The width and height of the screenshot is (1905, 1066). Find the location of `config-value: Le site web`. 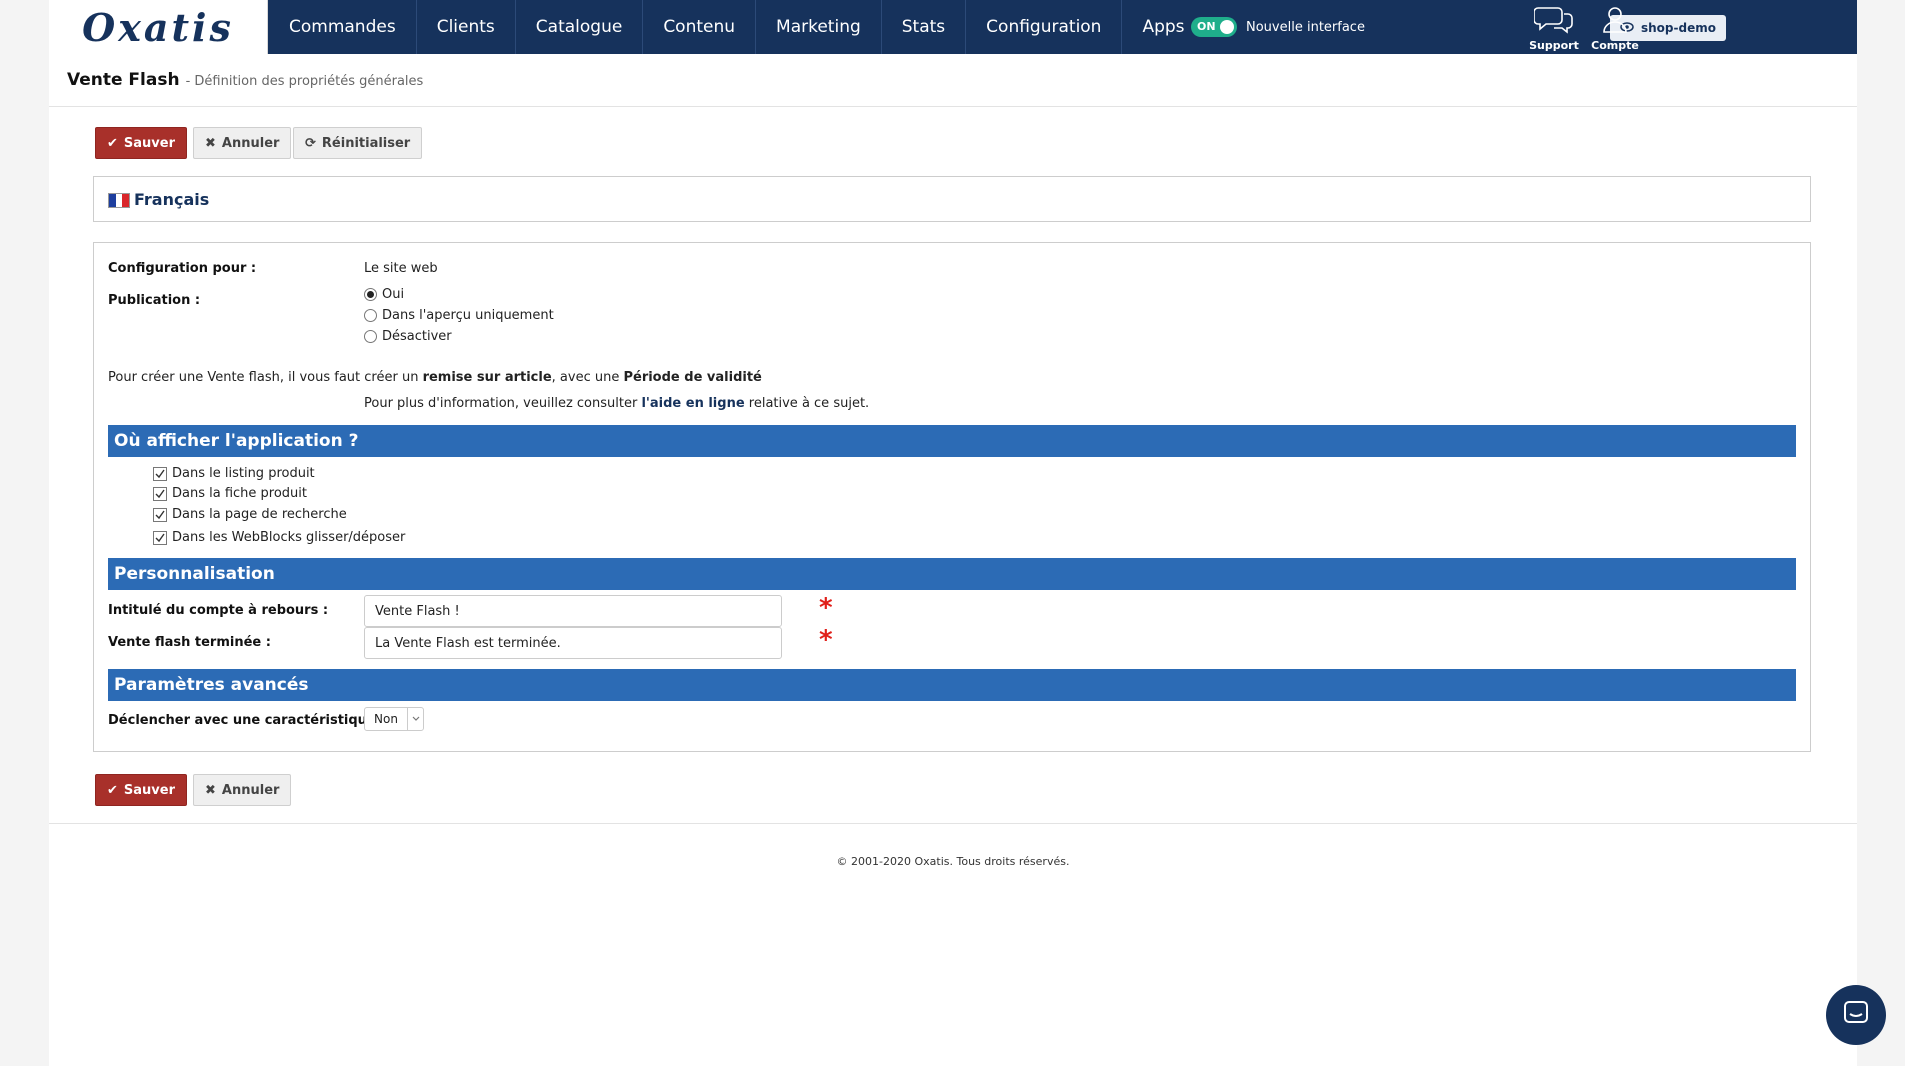

config-value: Le site web is located at coordinates (401, 268).